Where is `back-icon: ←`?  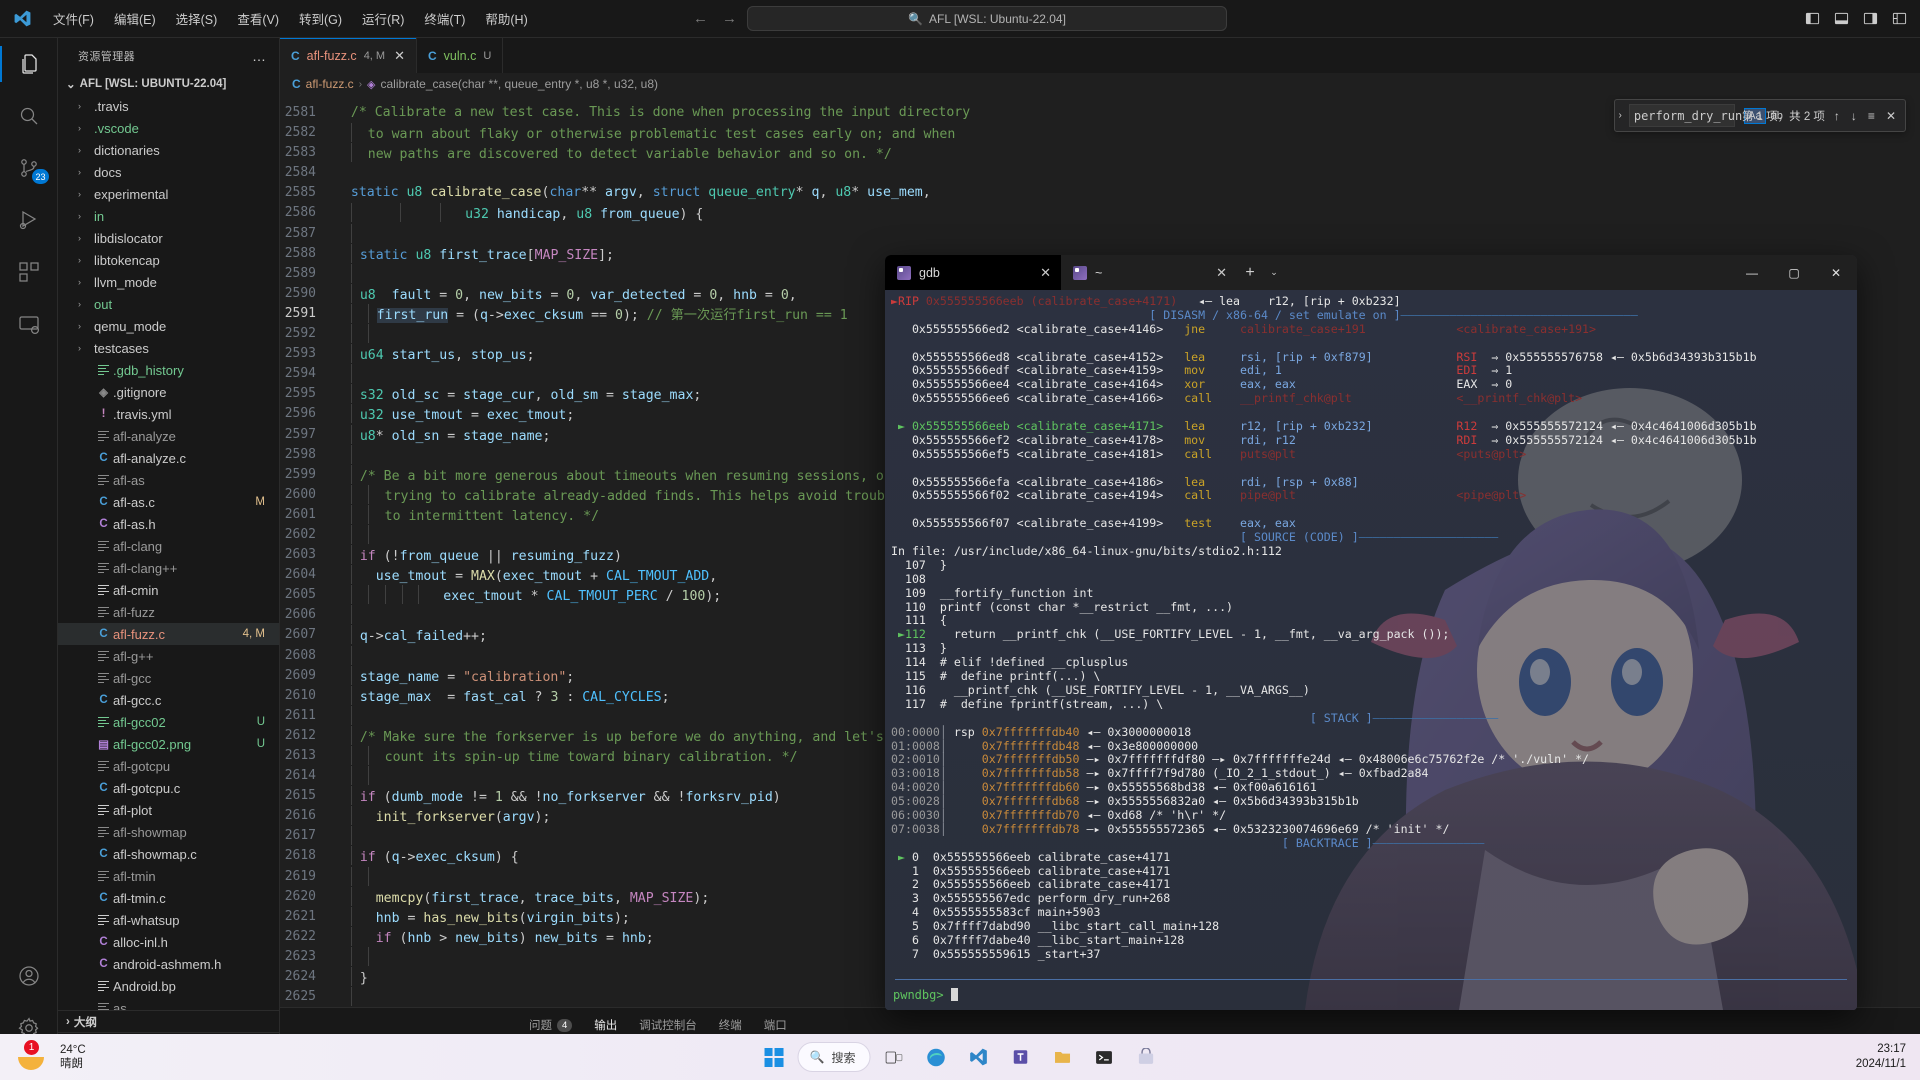 back-icon: ← is located at coordinates (700, 18).